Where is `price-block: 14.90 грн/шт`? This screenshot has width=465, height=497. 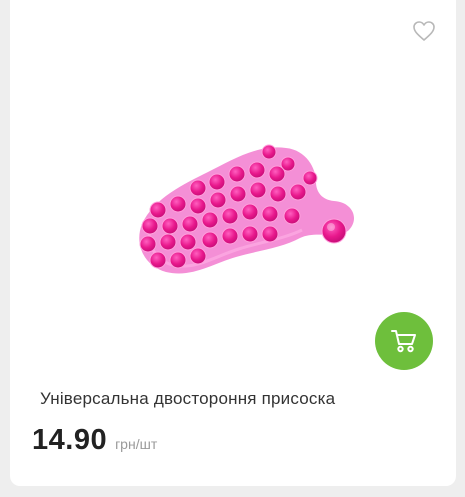 price-block: 14.90 грн/шт is located at coordinates (94, 440).